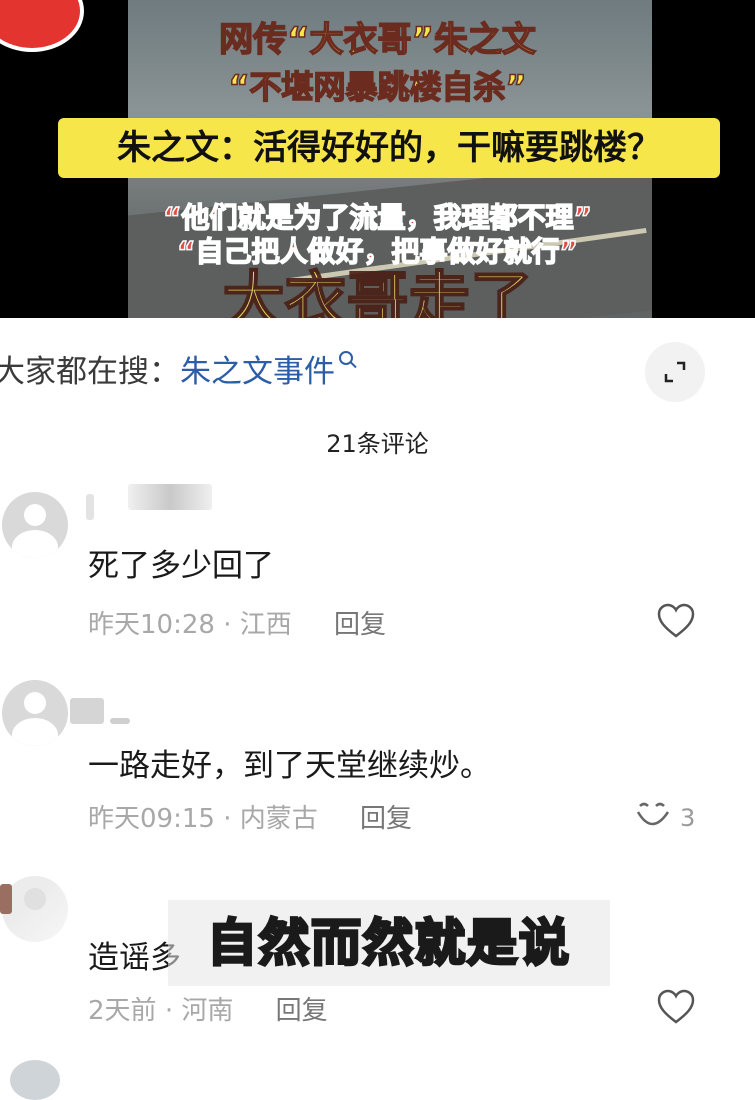  Describe the element at coordinates (388, 943) in the screenshot. I see `subtitle-overlay: 自然而然就是说` at that location.